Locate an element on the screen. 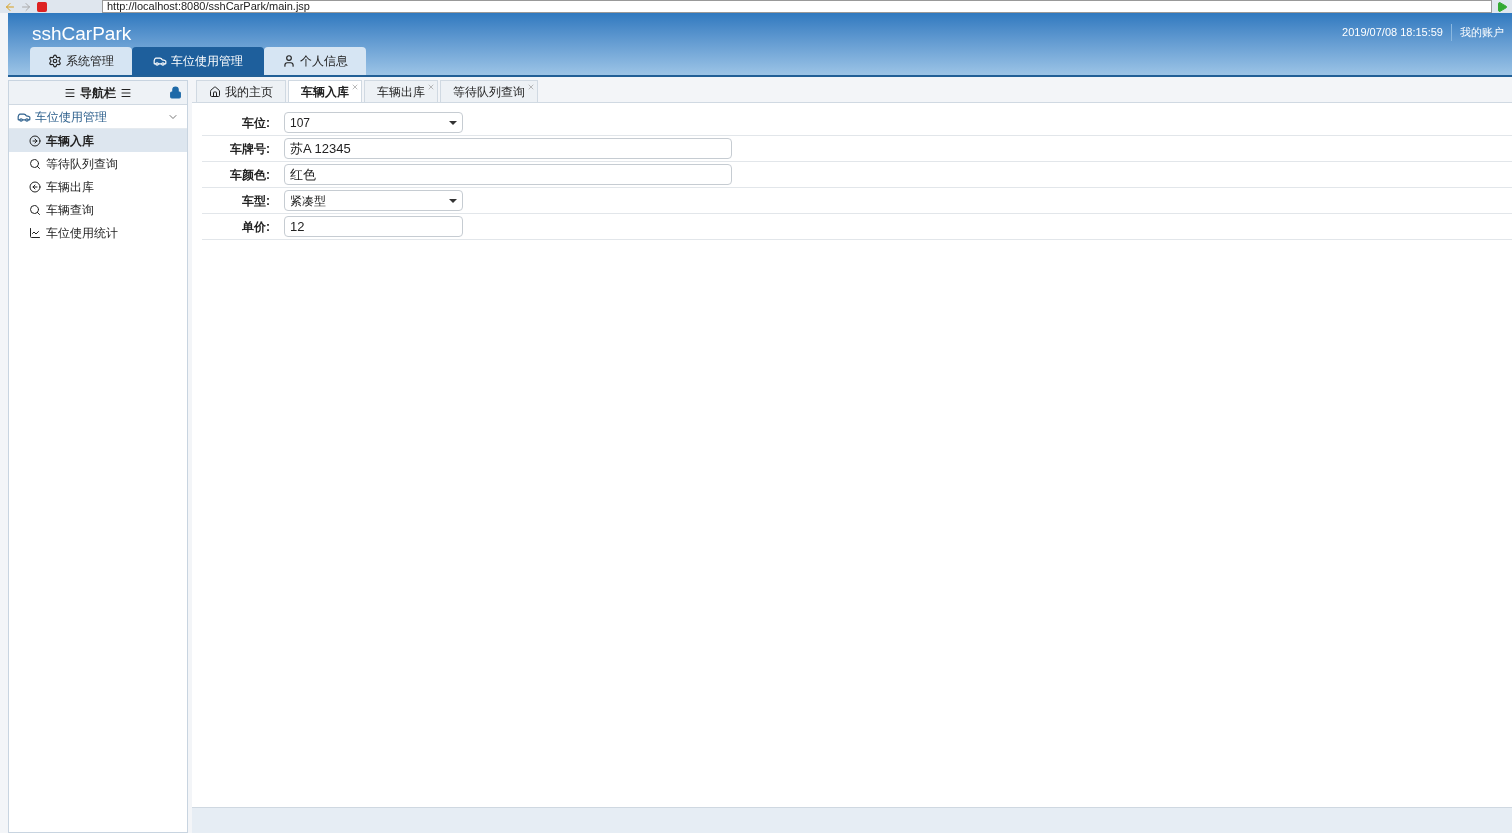 The height and width of the screenshot is (833, 1512). select-field: 紧凑型 is located at coordinates (373, 200).